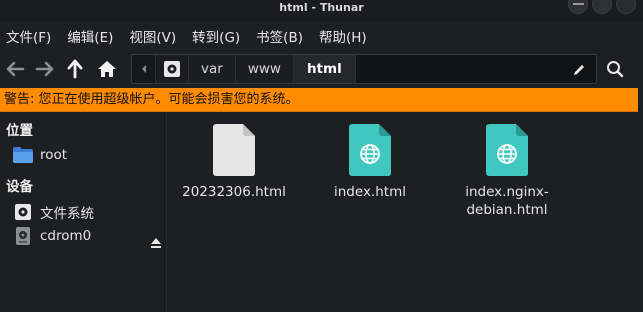  I want to click on forward-arrow-icon, so click(44, 69).